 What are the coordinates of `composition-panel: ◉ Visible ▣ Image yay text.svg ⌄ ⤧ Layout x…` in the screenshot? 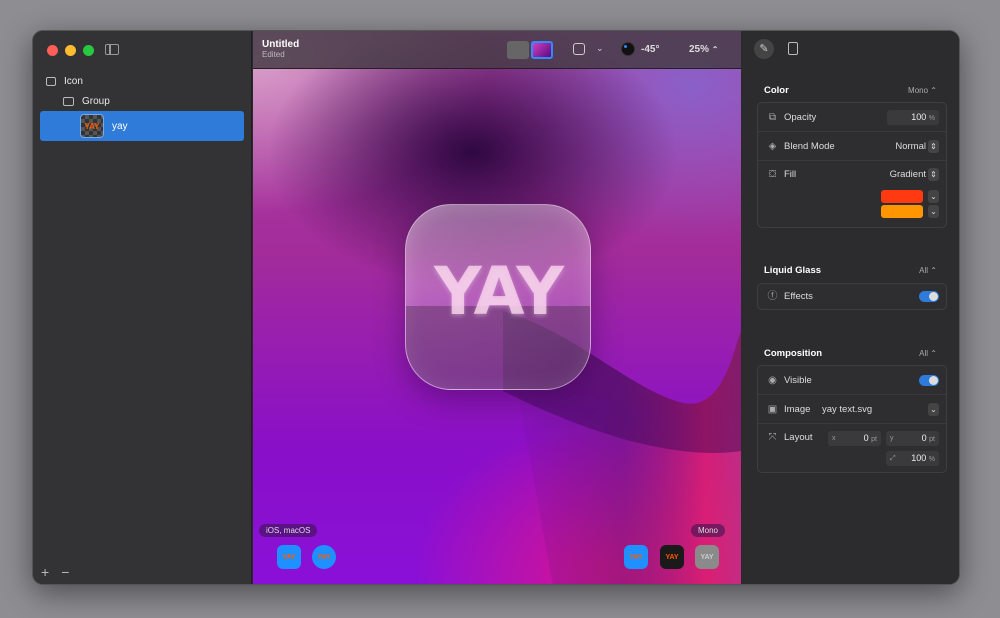 It's located at (852, 419).